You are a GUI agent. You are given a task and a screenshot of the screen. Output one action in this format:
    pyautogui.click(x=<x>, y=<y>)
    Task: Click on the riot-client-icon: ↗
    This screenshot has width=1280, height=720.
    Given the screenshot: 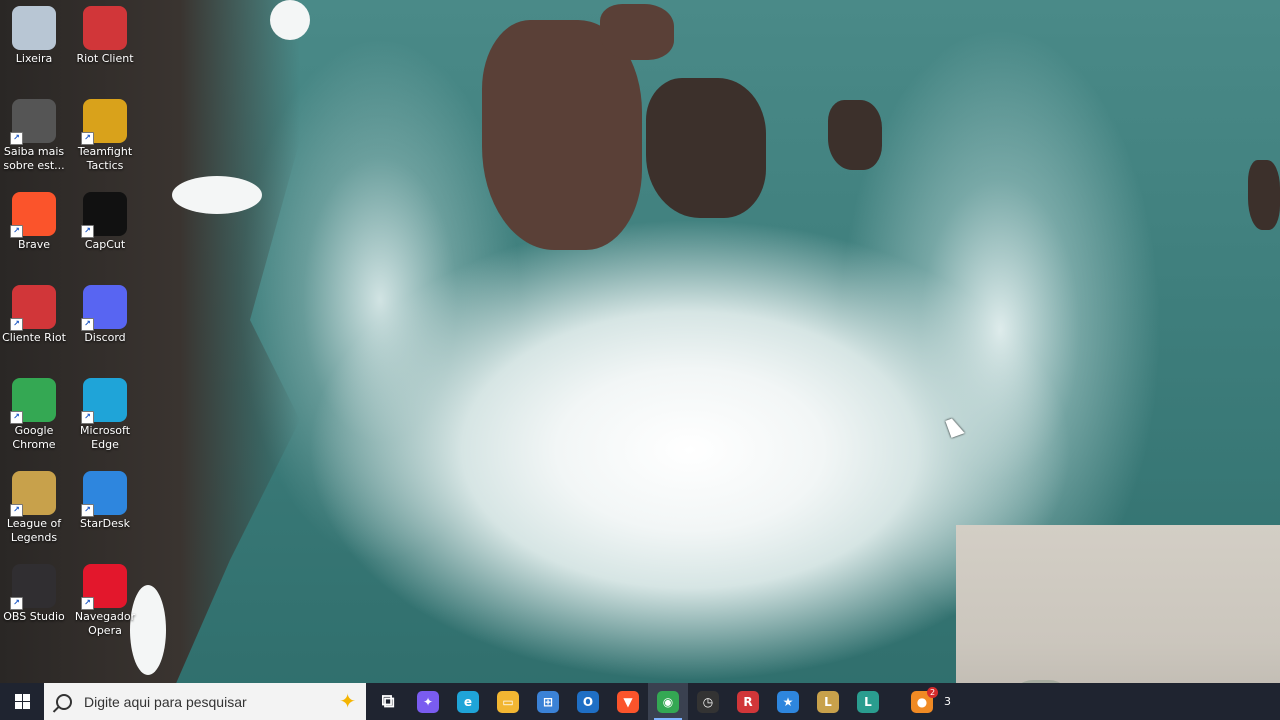 What is the action you would take?
    pyautogui.click(x=33, y=308)
    